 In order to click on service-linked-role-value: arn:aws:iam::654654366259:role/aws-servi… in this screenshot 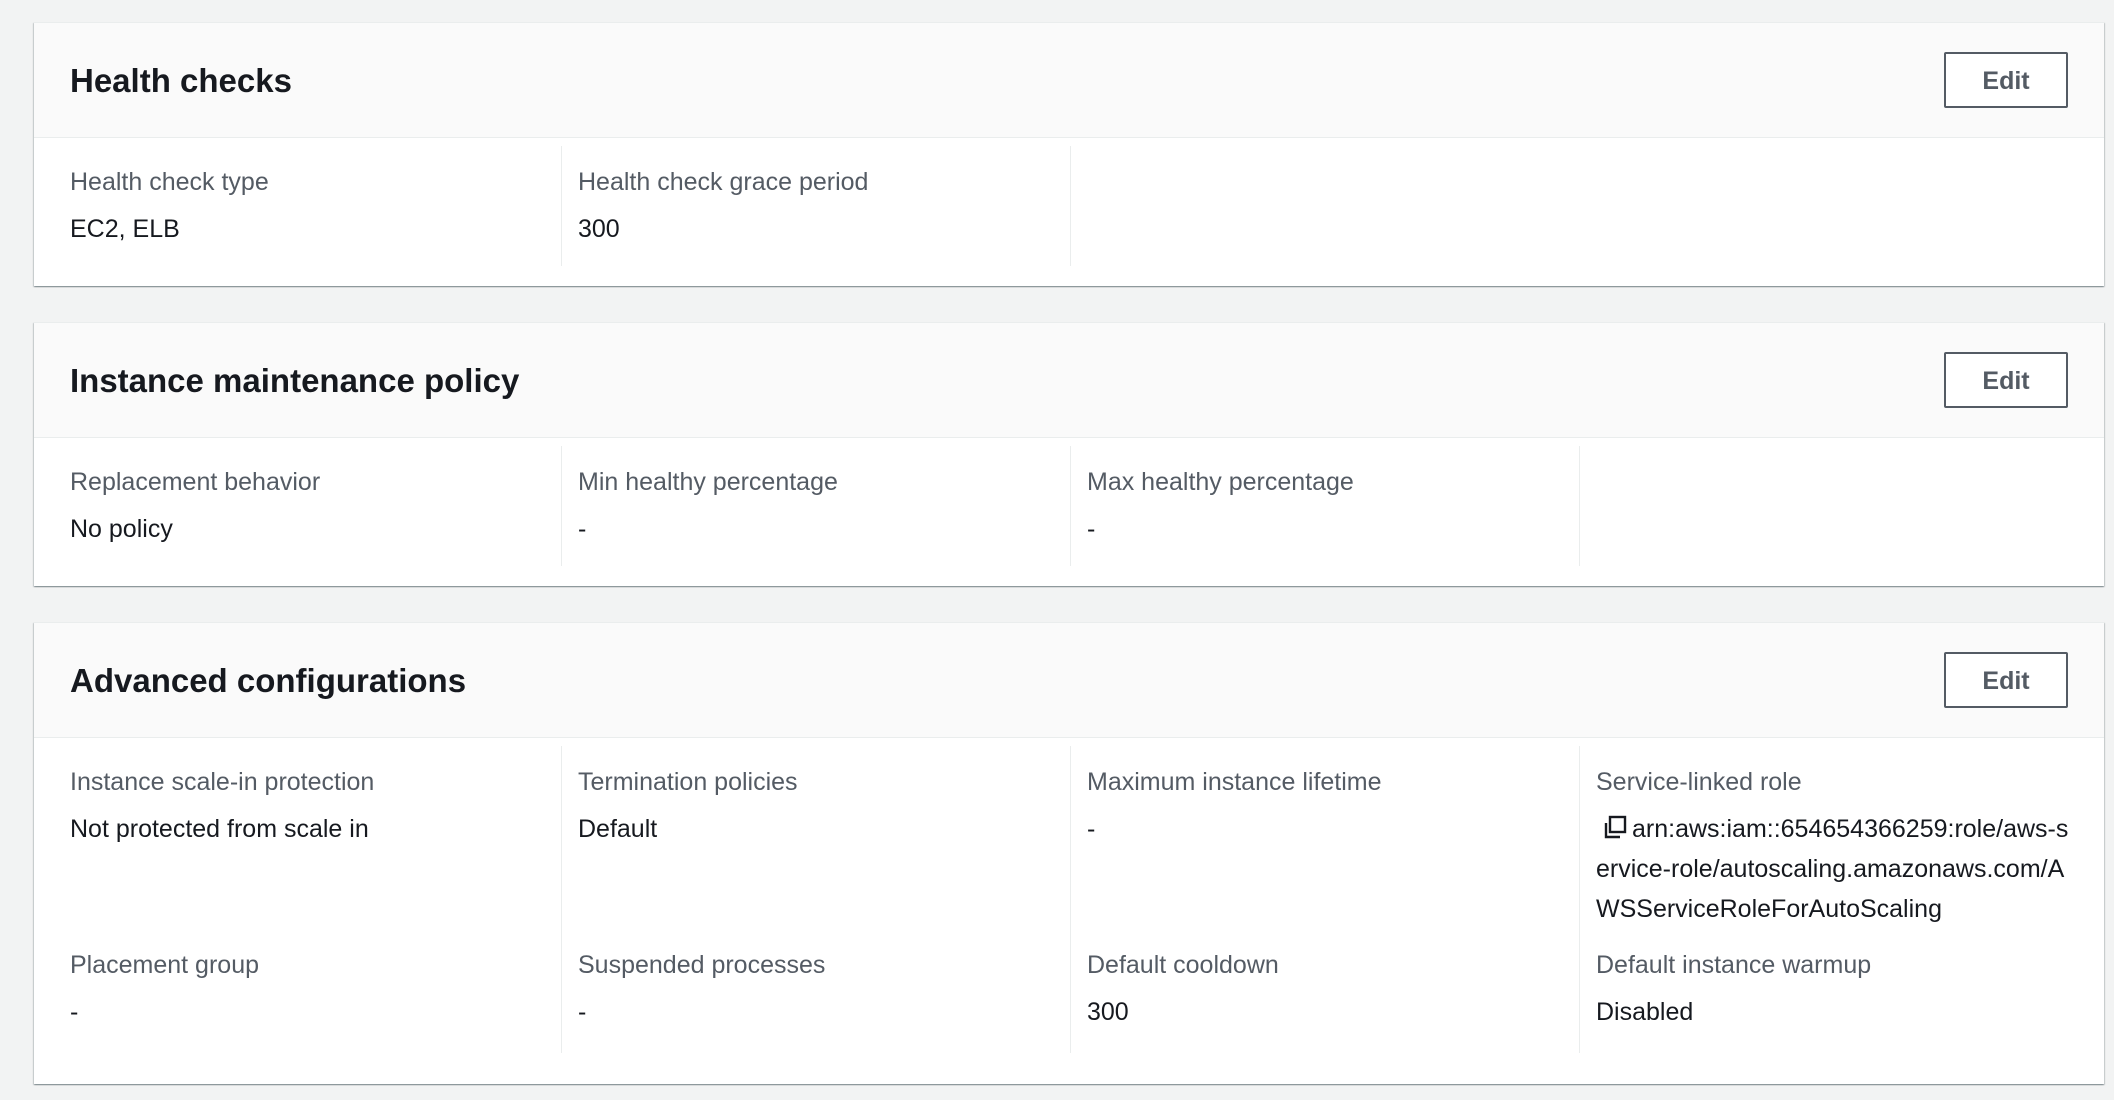, I will do `click(1834, 869)`.